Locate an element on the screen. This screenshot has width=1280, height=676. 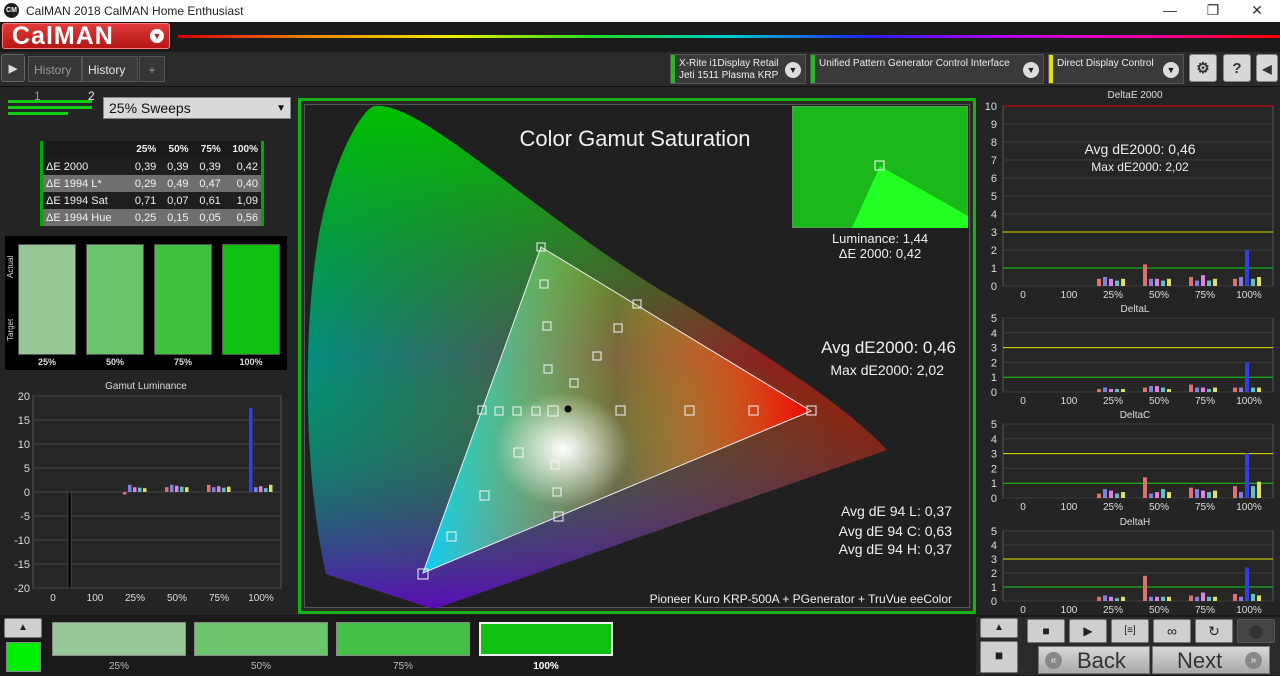
table-row: ΔE 2000 0,39 0,39 0,39 0,42 is located at coordinates (152, 166).